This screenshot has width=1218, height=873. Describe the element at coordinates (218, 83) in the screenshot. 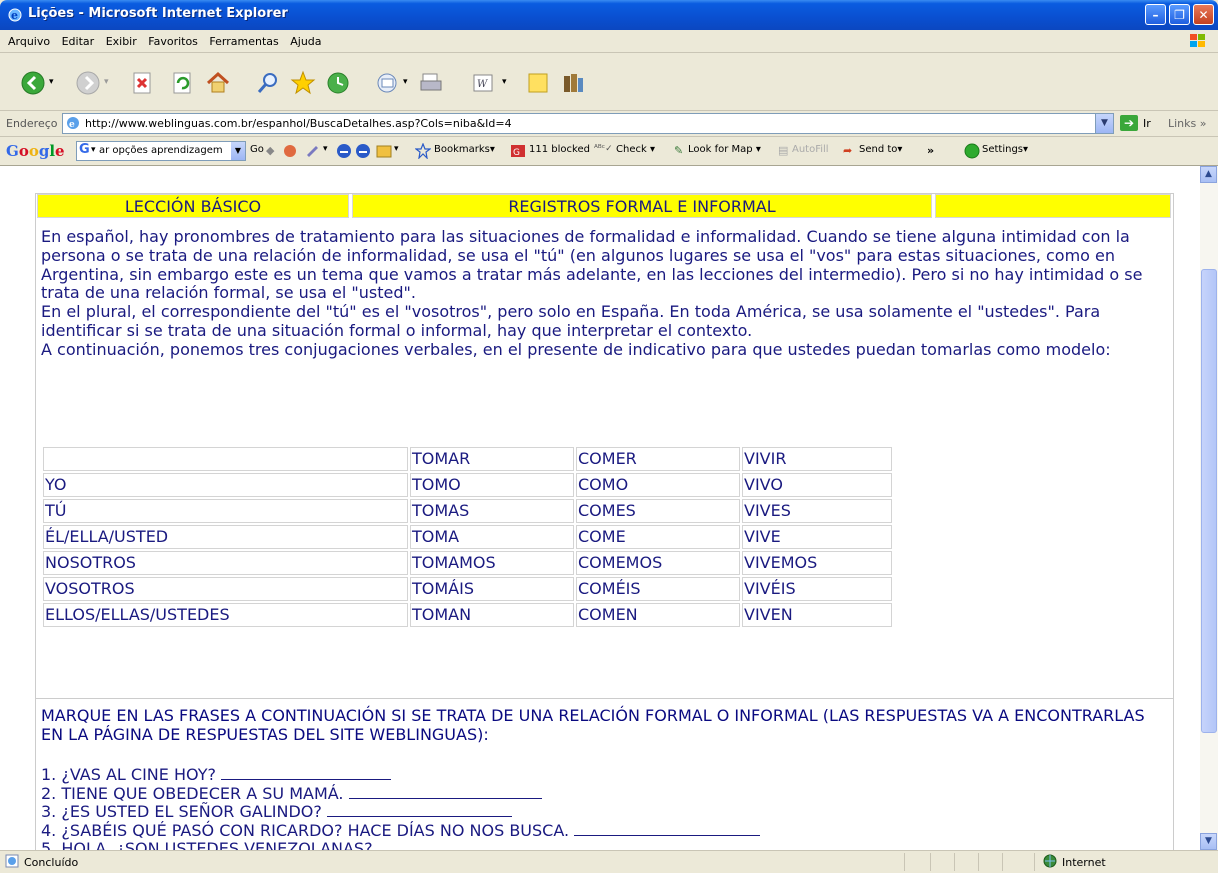

I see `home-icon` at that location.